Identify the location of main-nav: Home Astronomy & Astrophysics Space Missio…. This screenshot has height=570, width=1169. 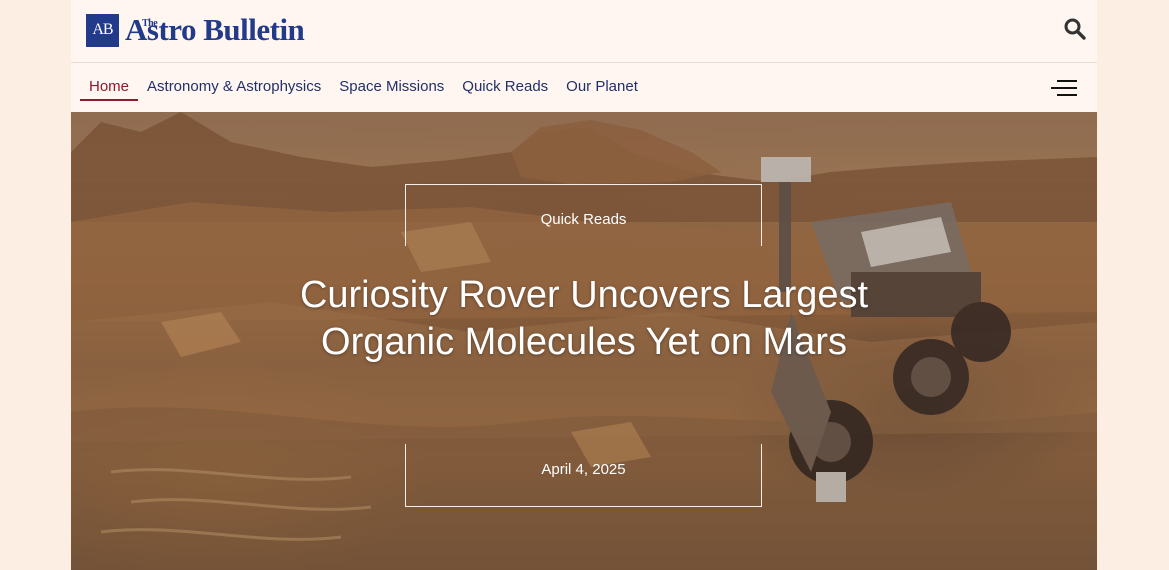
(584, 87).